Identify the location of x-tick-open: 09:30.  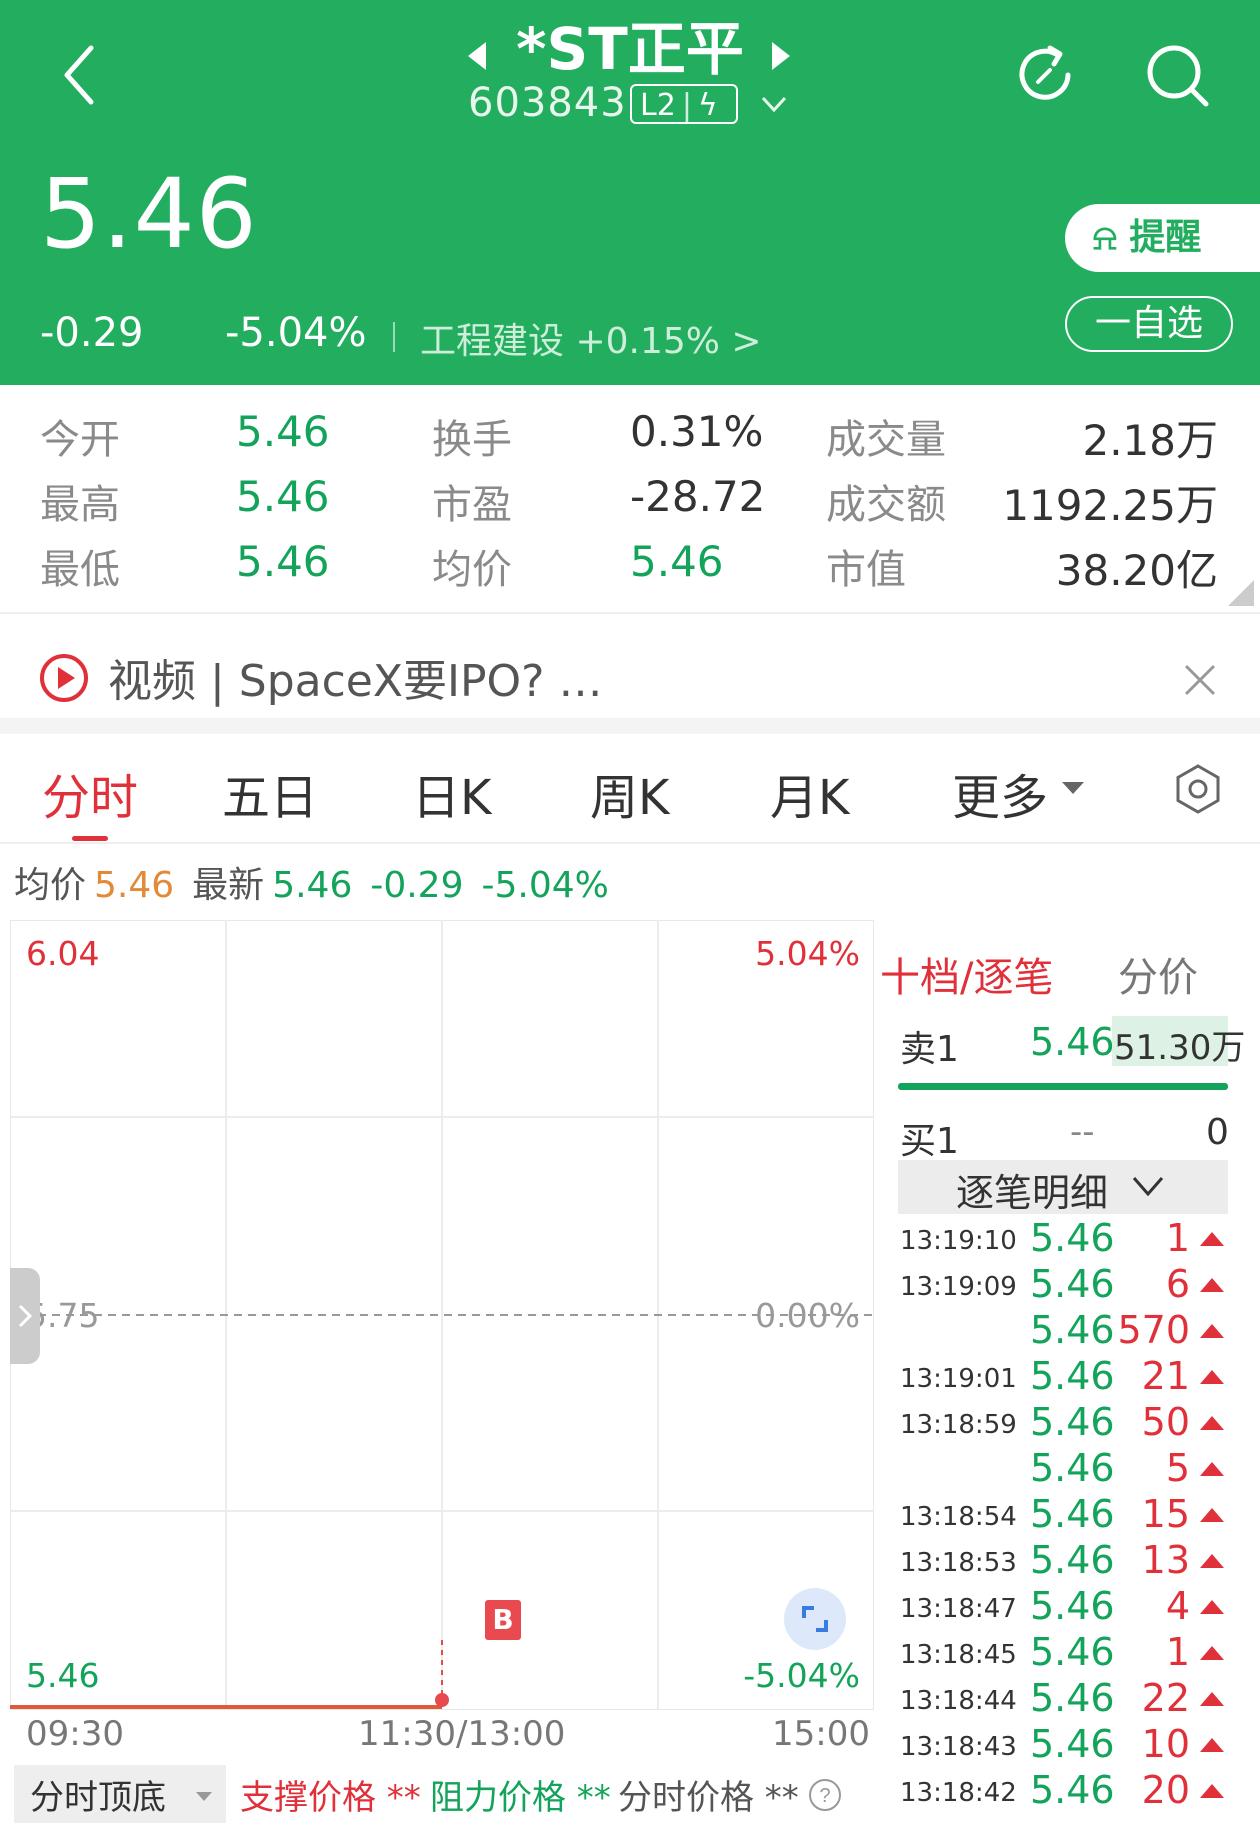
(75, 1734).